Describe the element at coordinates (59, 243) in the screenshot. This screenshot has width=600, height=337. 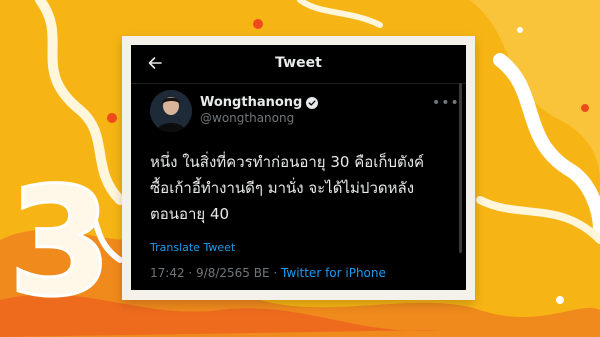
I see `background-decor-numeral: 3` at that location.